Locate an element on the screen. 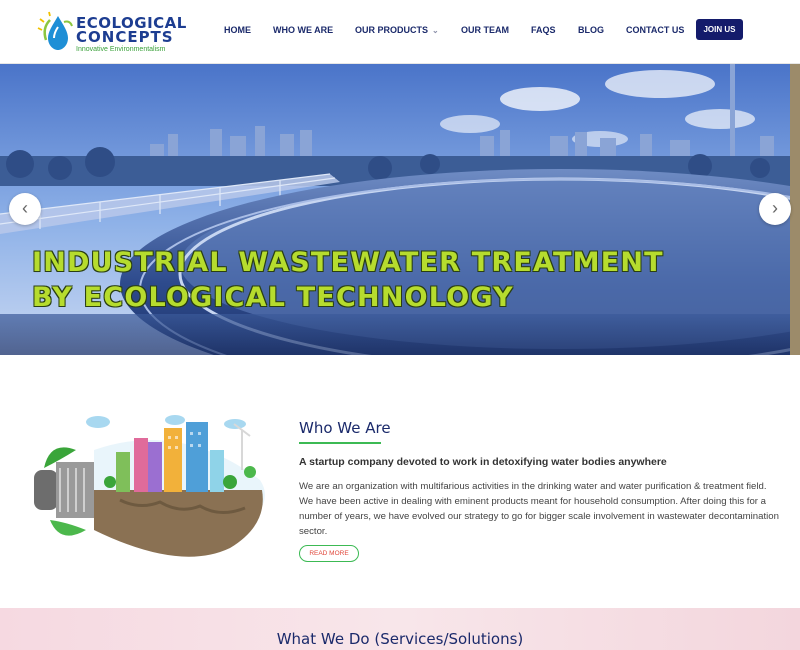 This screenshot has width=800, height=650. nav-our-team-label: OUR TEAM is located at coordinates (485, 30).